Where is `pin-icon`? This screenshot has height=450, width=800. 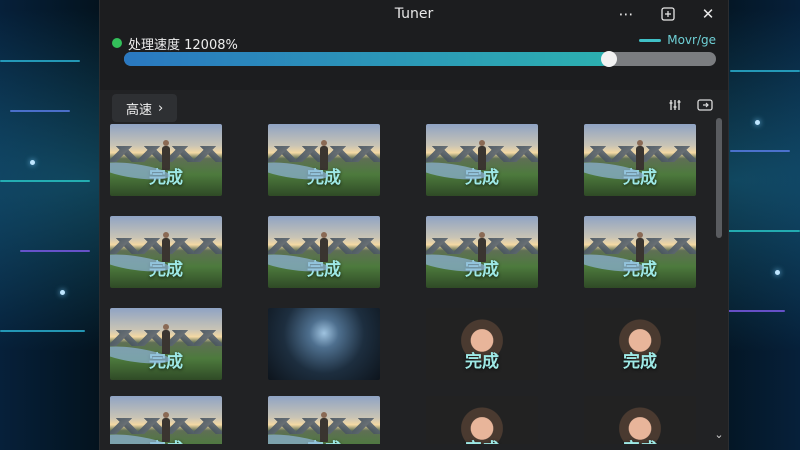 pin-icon is located at coordinates (668, 14).